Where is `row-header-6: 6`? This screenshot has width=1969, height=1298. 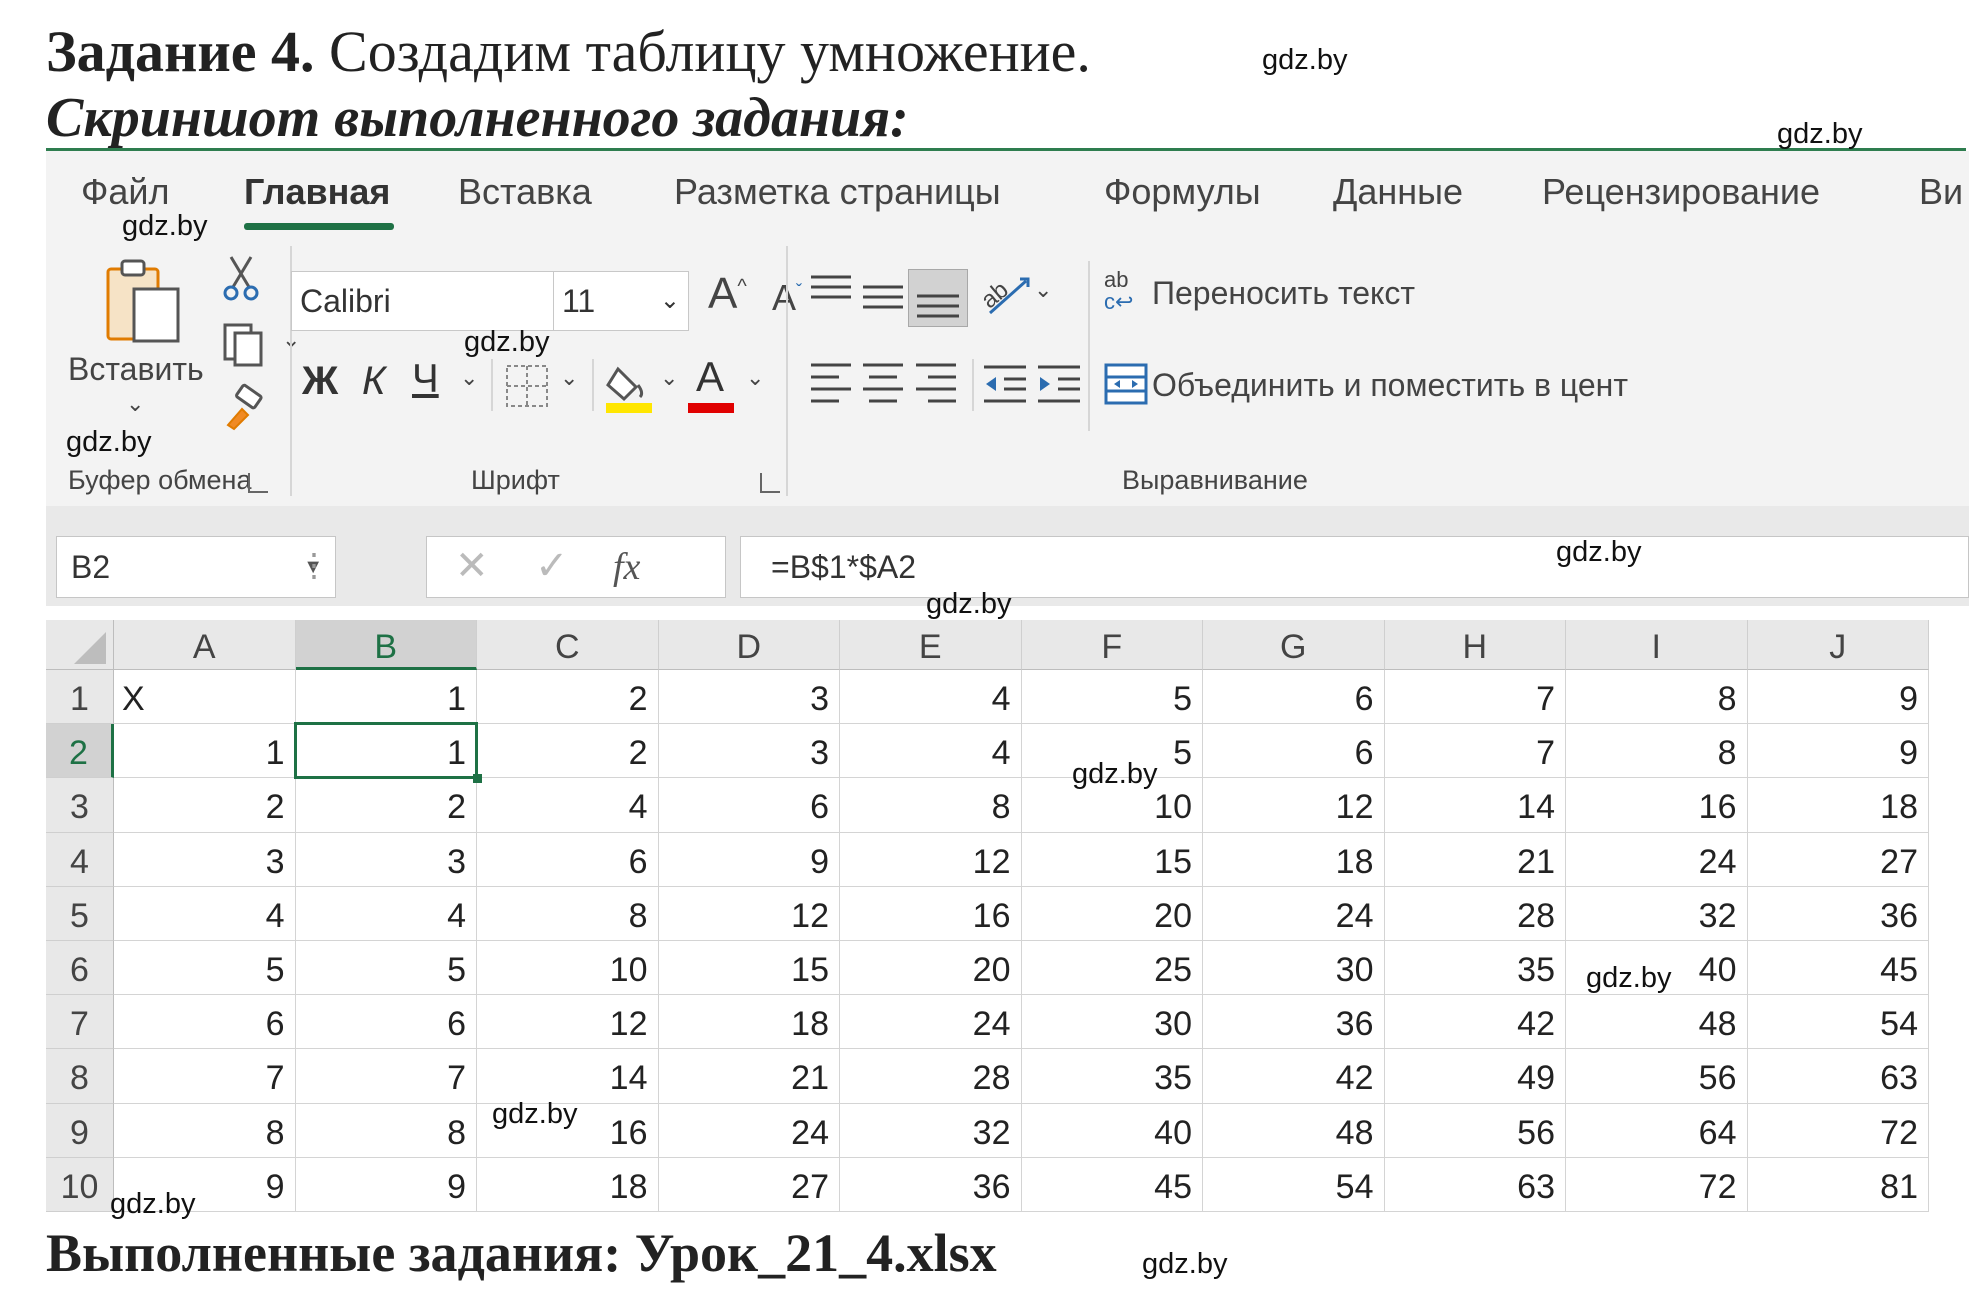 row-header-6: 6 is located at coordinates (80, 968).